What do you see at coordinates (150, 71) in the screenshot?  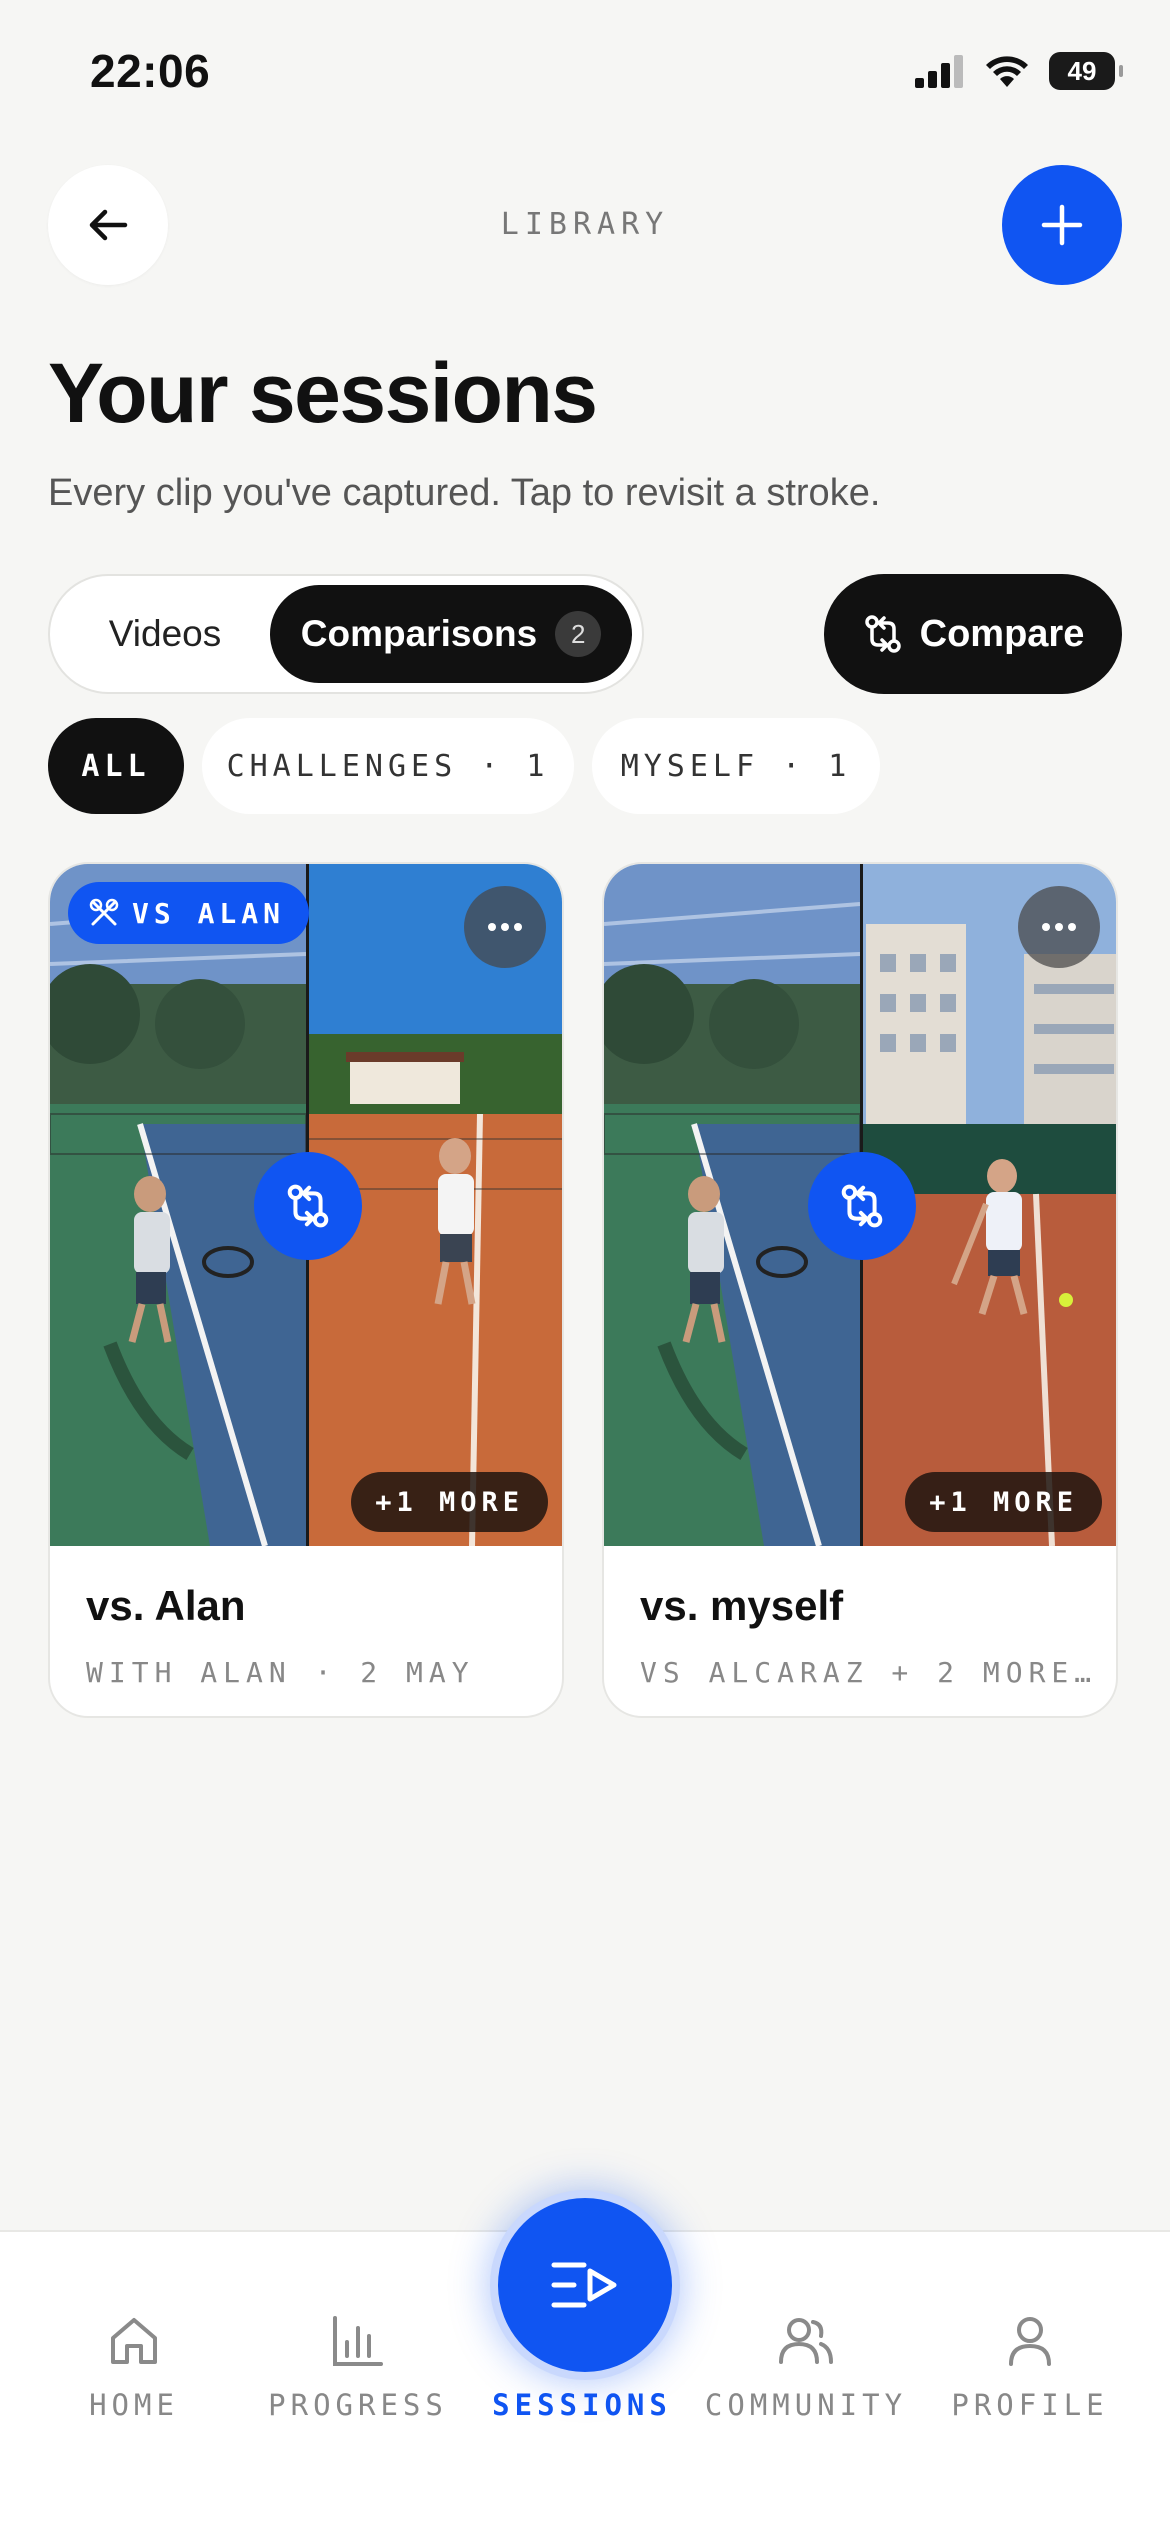 I see `status-time: 22:06` at bounding box center [150, 71].